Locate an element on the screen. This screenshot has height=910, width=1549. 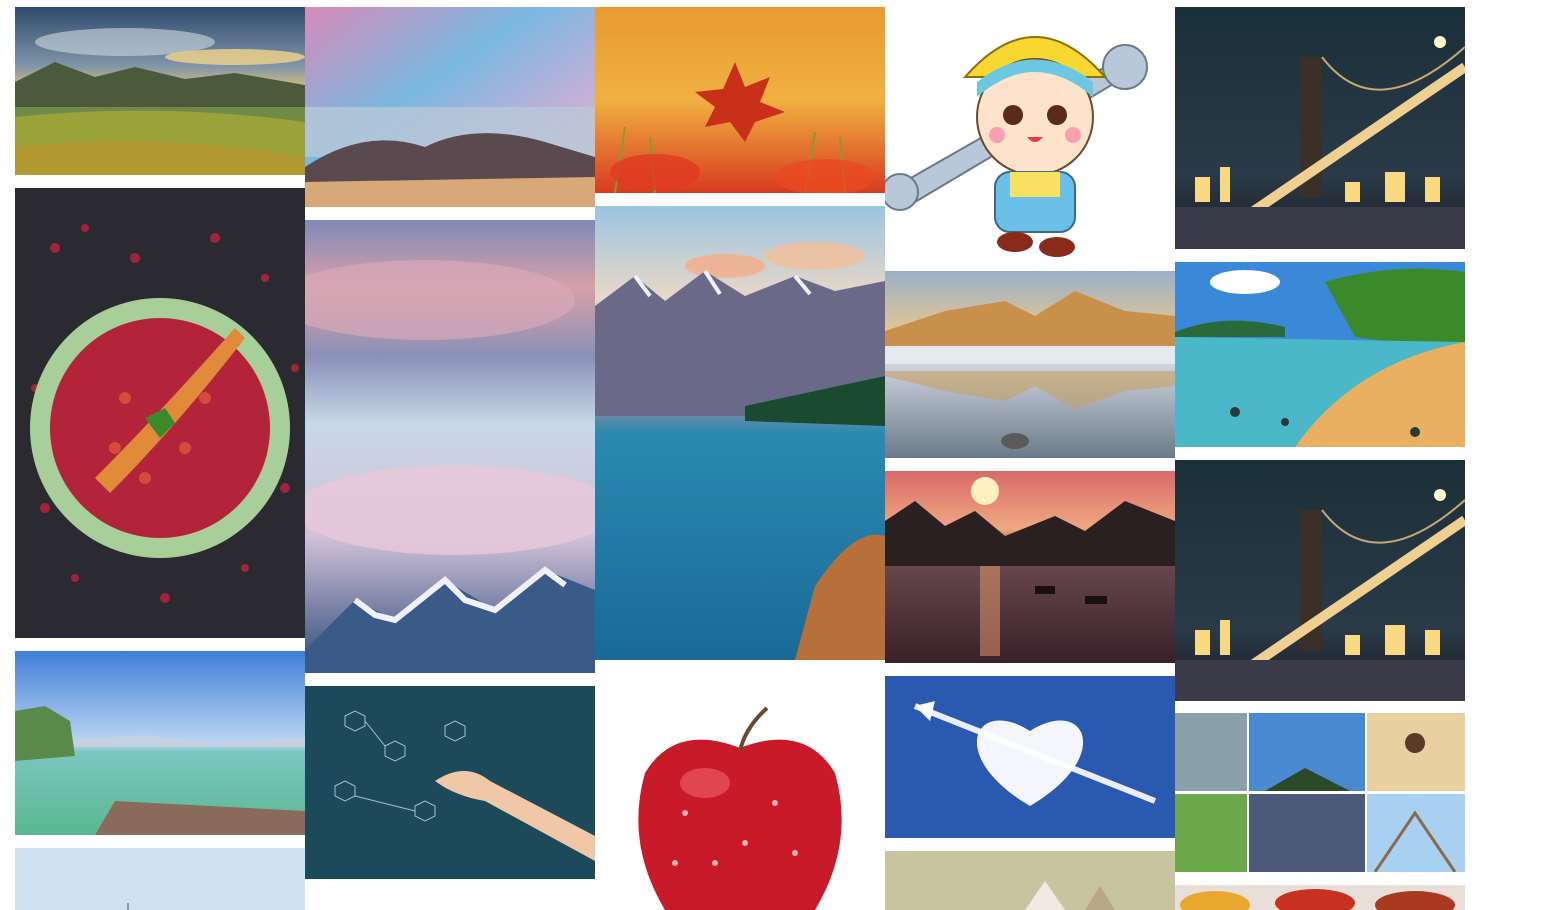
gallery-image-photo-collage is located at coordinates (1320, 792).